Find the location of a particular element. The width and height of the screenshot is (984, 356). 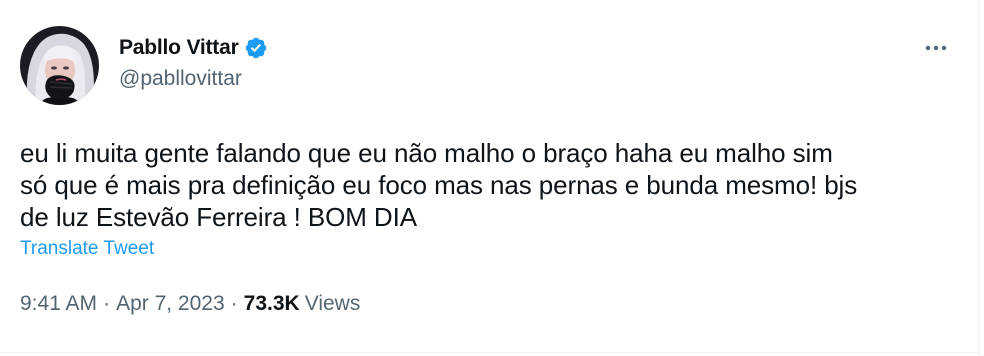

author-block: Pabllo Vittar @pabllovittar is located at coordinates (193, 62).